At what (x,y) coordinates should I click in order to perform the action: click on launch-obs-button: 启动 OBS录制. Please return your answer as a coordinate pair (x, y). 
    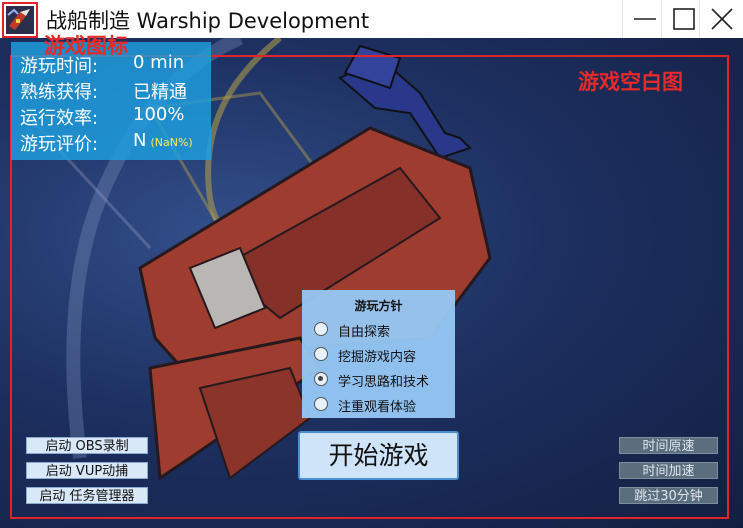
    Looking at the image, I should click on (87, 445).